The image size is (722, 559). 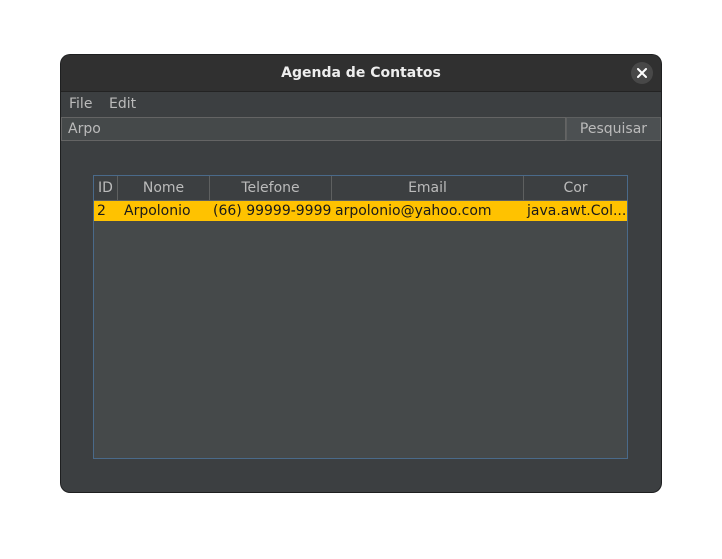 What do you see at coordinates (271, 188) in the screenshot?
I see `column-header-telefone: Telefone` at bounding box center [271, 188].